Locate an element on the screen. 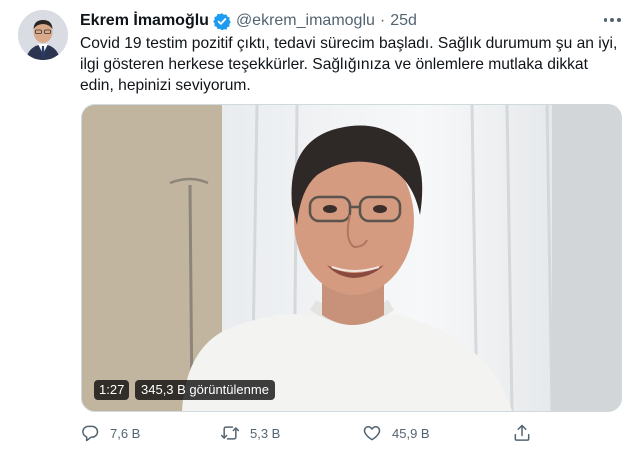  verified-badge-icon is located at coordinates (222, 21).